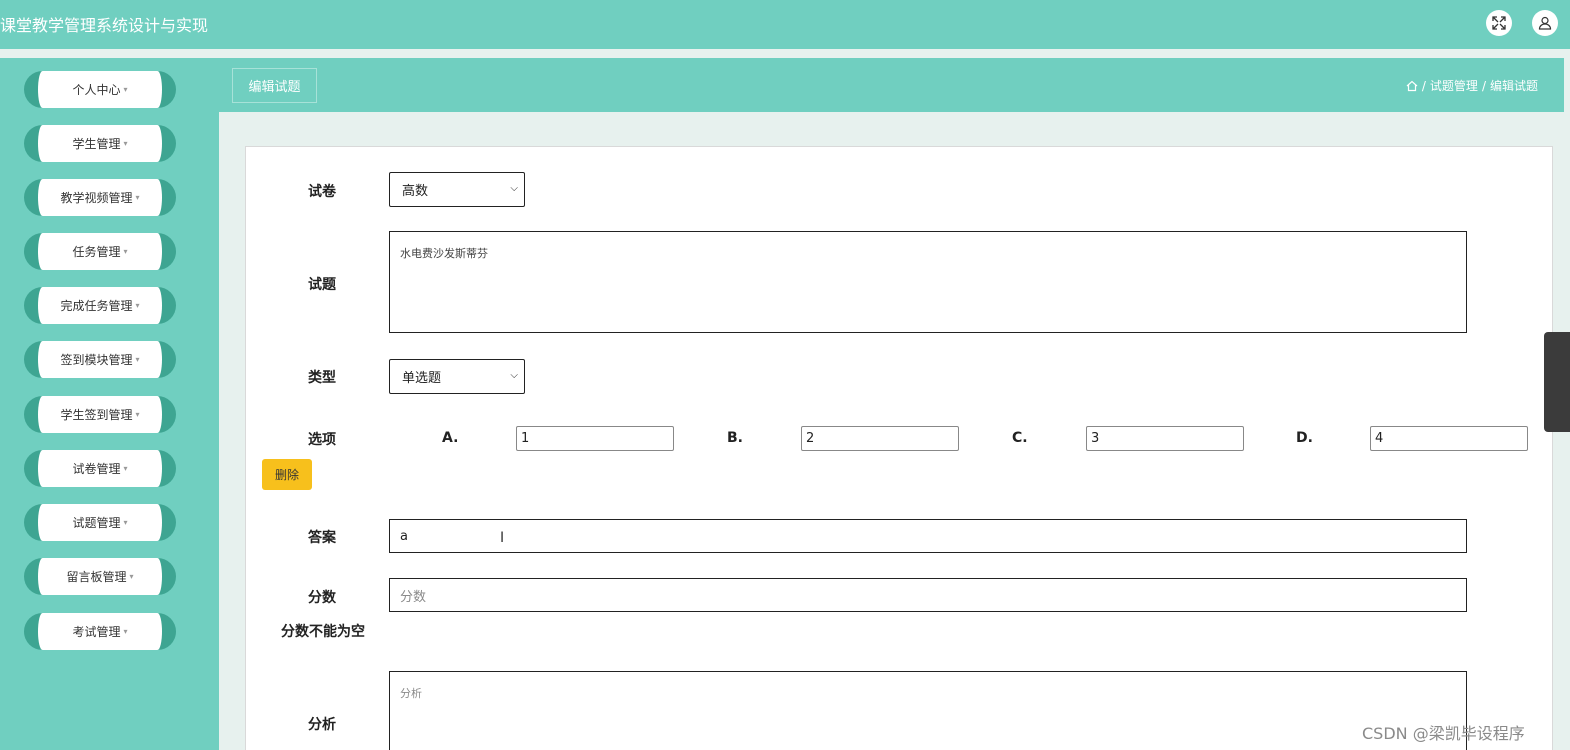 Image resolution: width=1570 pixels, height=750 pixels. What do you see at coordinates (444, 253) in the screenshot?
I see `question-text: 水电费沙发斯蒂芬` at bounding box center [444, 253].